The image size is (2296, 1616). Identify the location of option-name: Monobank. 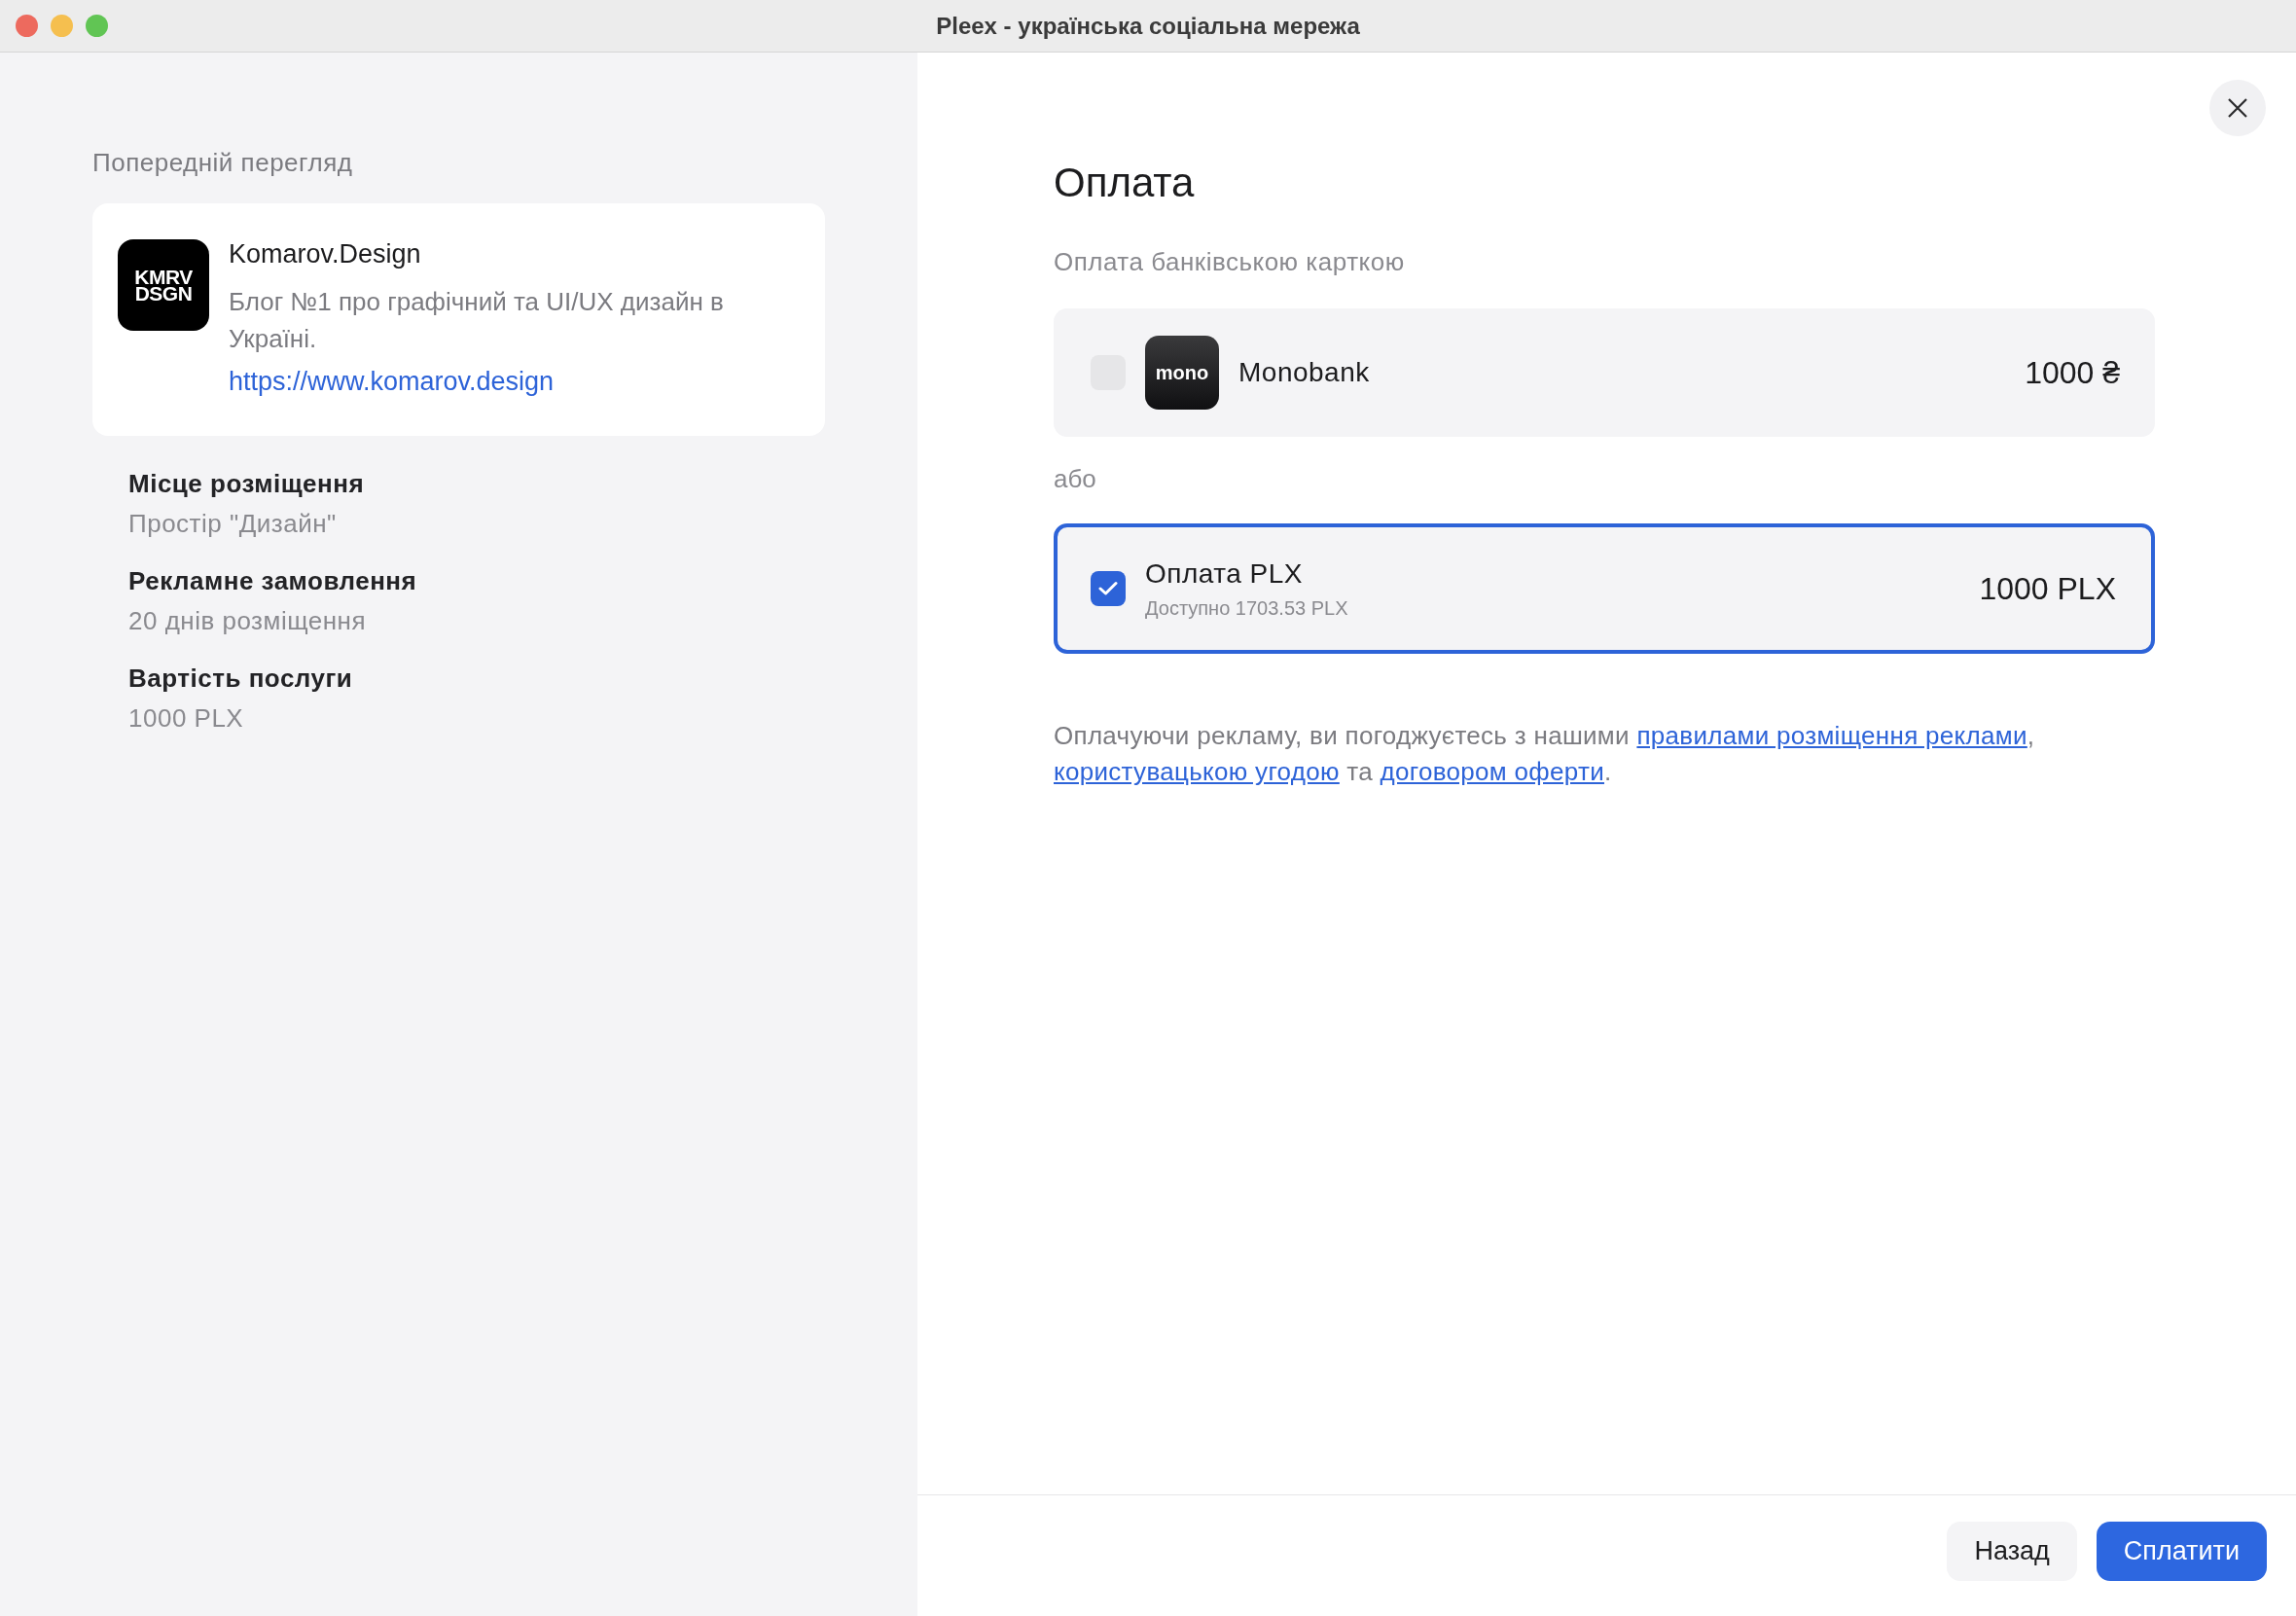
(1304, 372).